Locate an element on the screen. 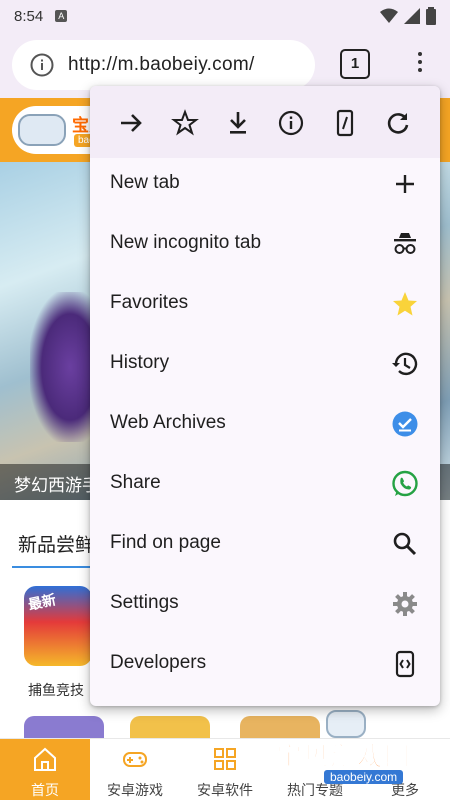  menu-item-find-on-page: Find on page is located at coordinates (265, 544).